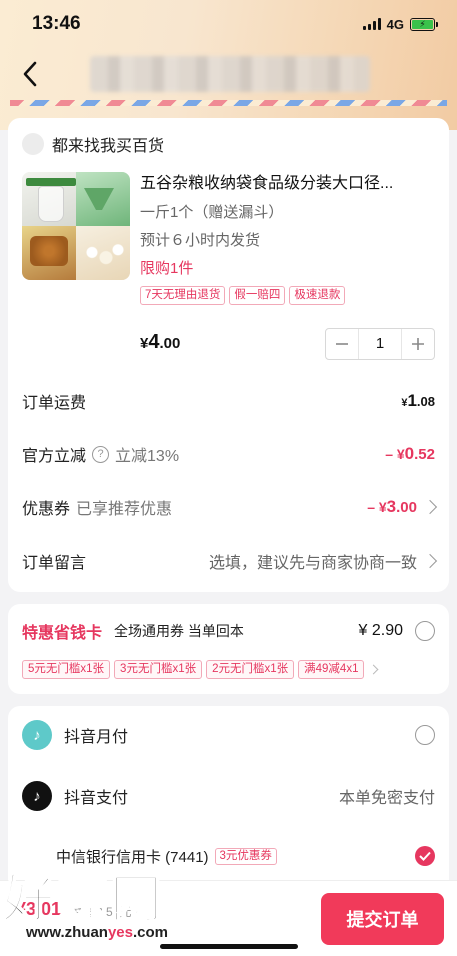  What do you see at coordinates (424, 24) in the screenshot?
I see `battery-icon: ⚡` at bounding box center [424, 24].